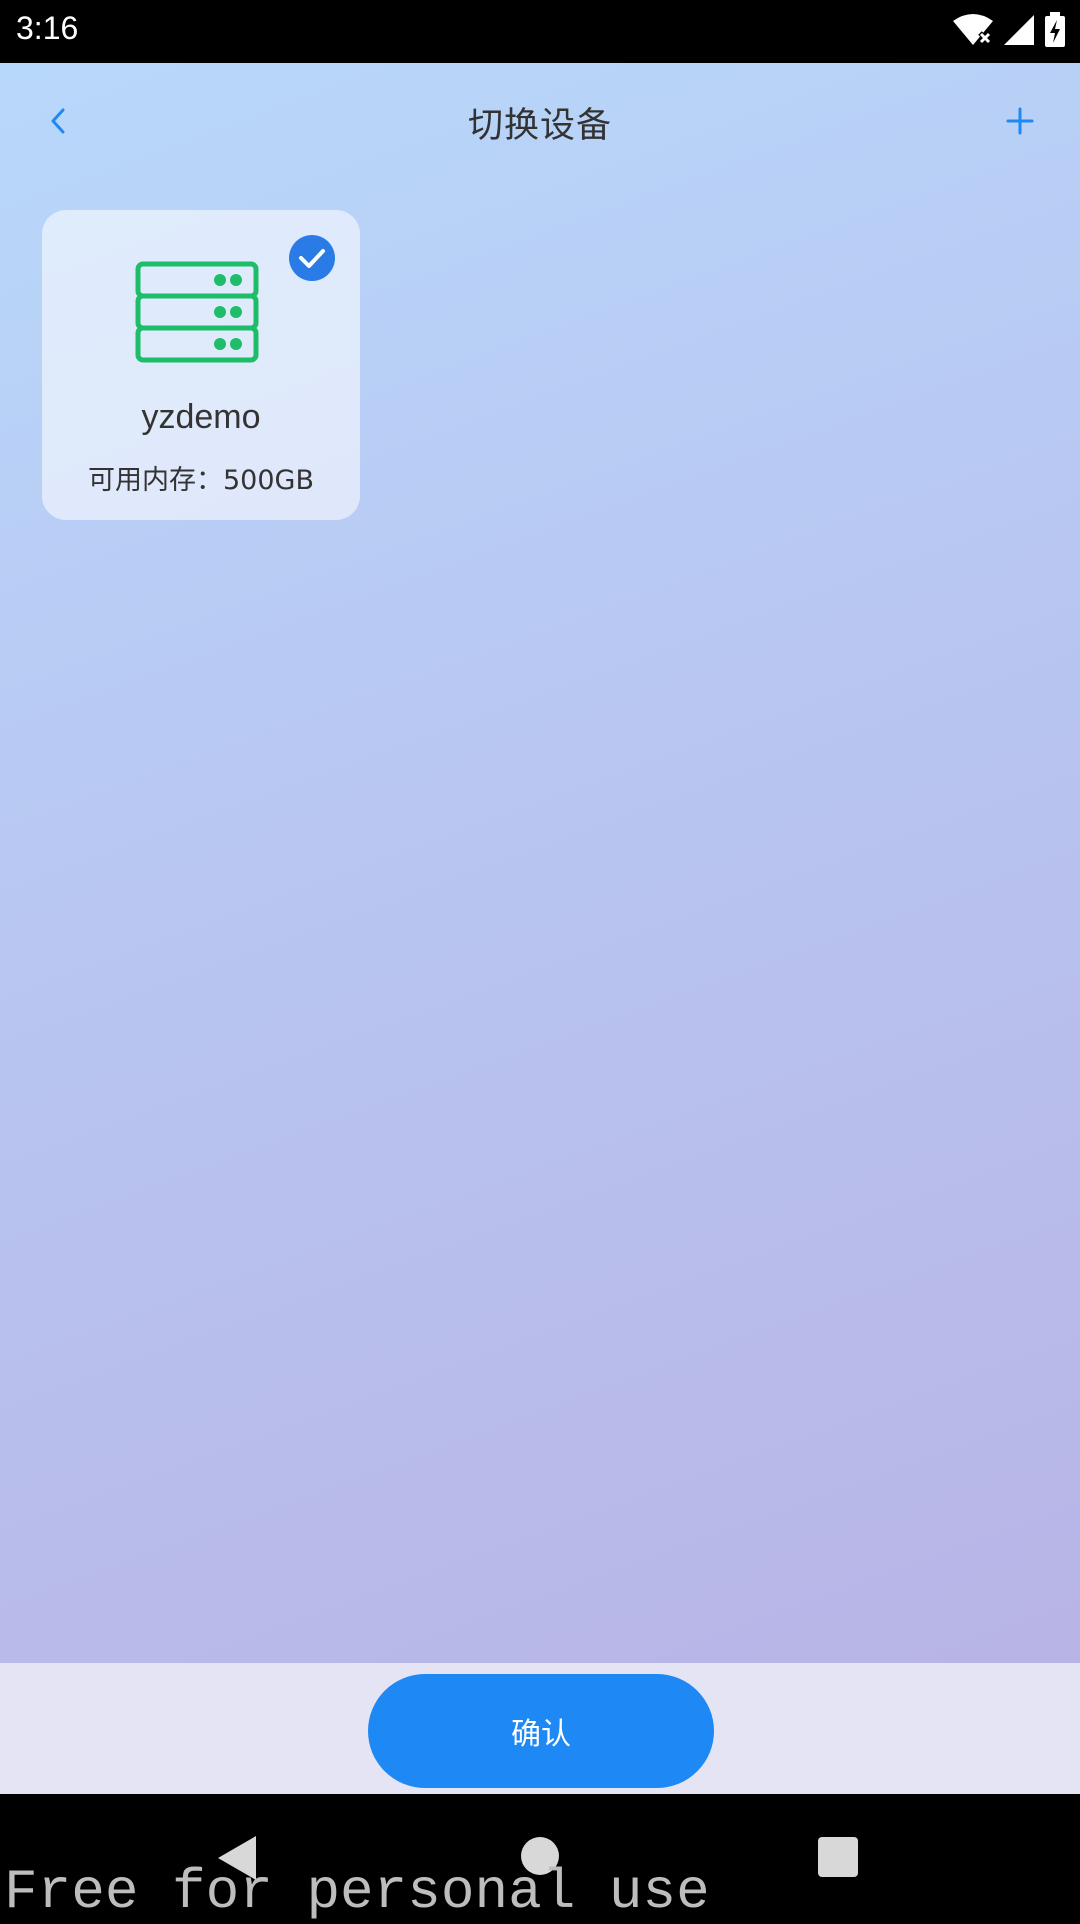  I want to click on wifi-off-icon, so click(973, 32).